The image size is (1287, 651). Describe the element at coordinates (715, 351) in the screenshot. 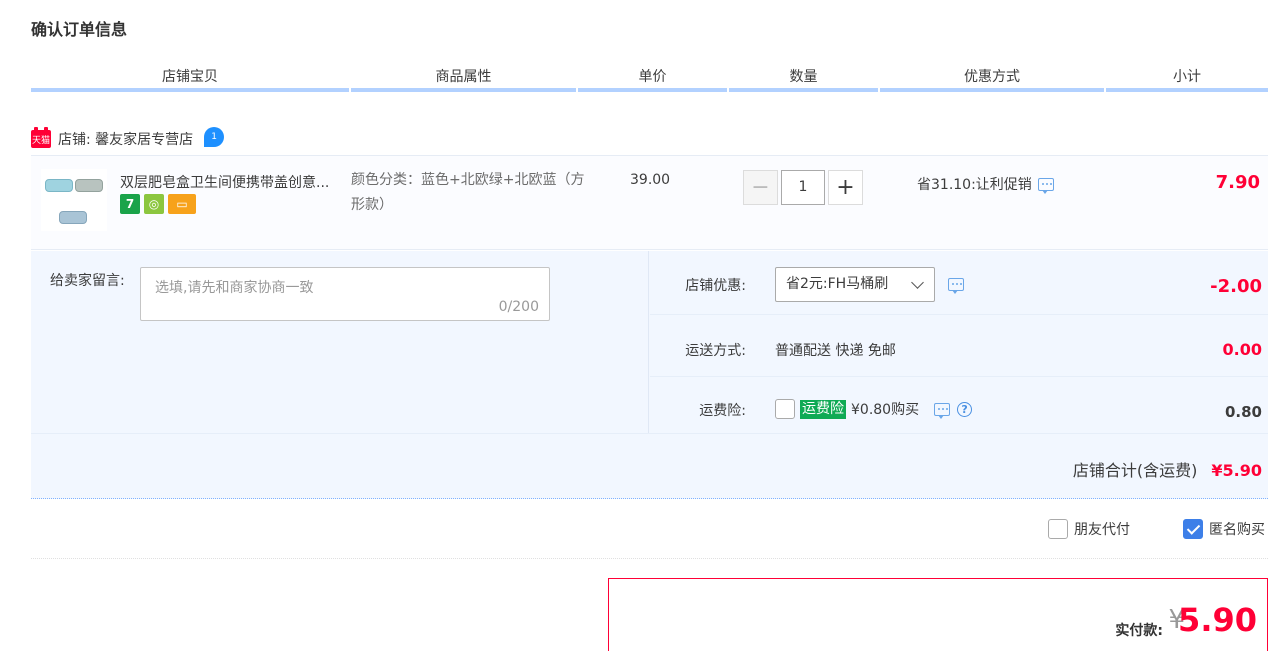

I see `shipping-label: 运送方式:` at that location.